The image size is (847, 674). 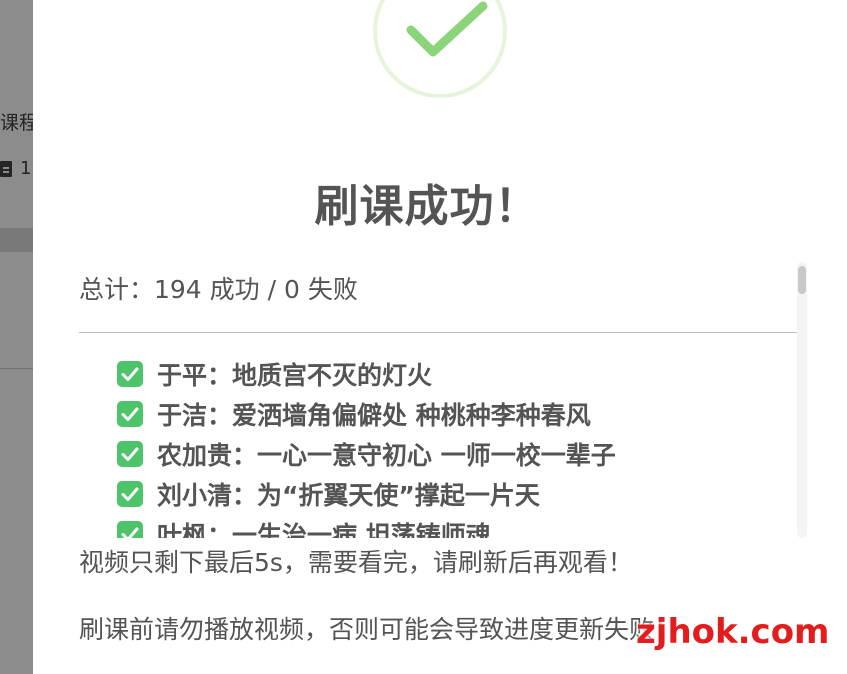 What do you see at coordinates (733, 632) in the screenshot?
I see `site-watermark: zjhok.com` at bounding box center [733, 632].